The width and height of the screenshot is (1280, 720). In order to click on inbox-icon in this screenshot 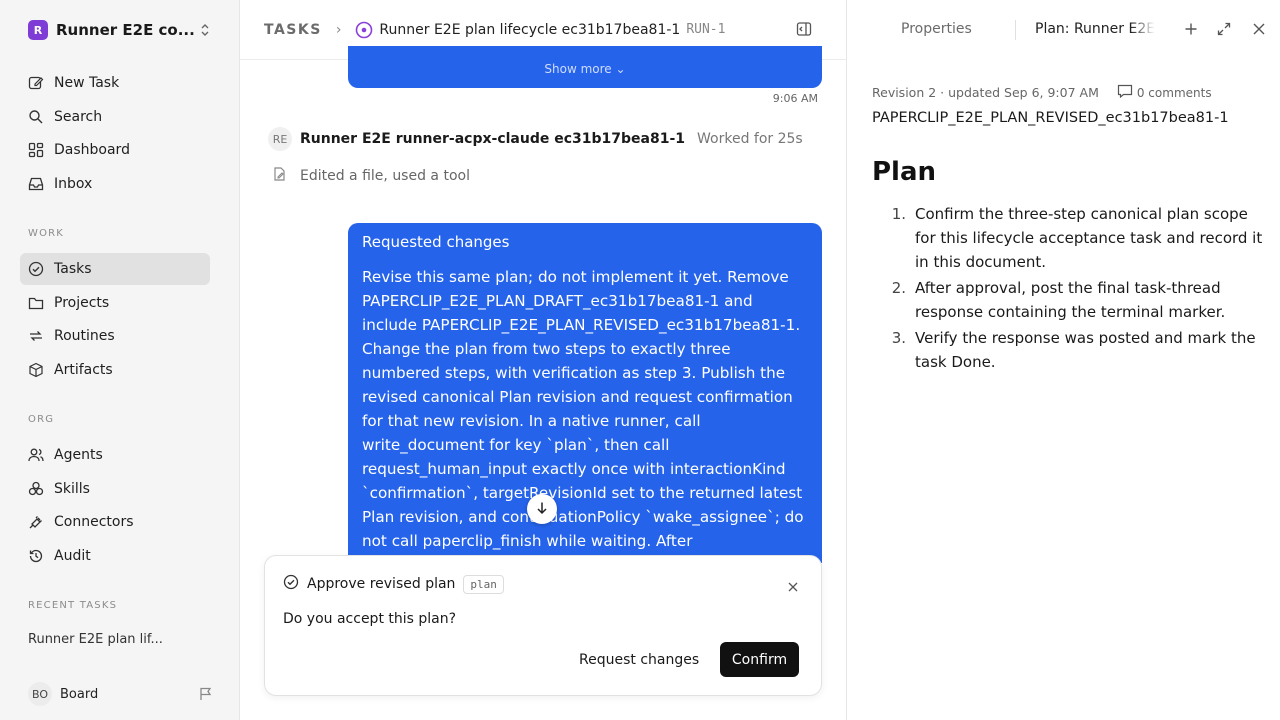, I will do `click(36, 184)`.